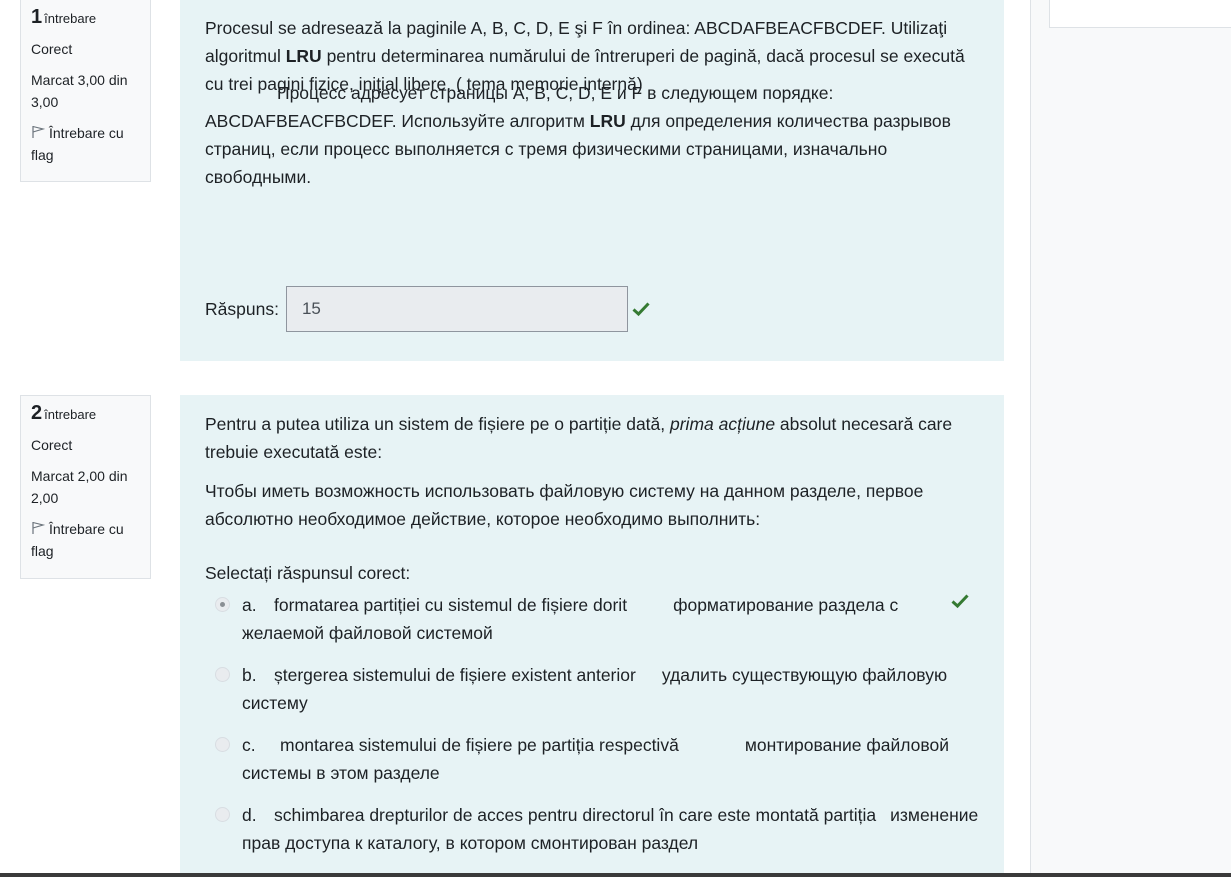 Image resolution: width=1231 pixels, height=877 pixels. Describe the element at coordinates (456, 309) in the screenshot. I see `answer-input: 15` at that location.